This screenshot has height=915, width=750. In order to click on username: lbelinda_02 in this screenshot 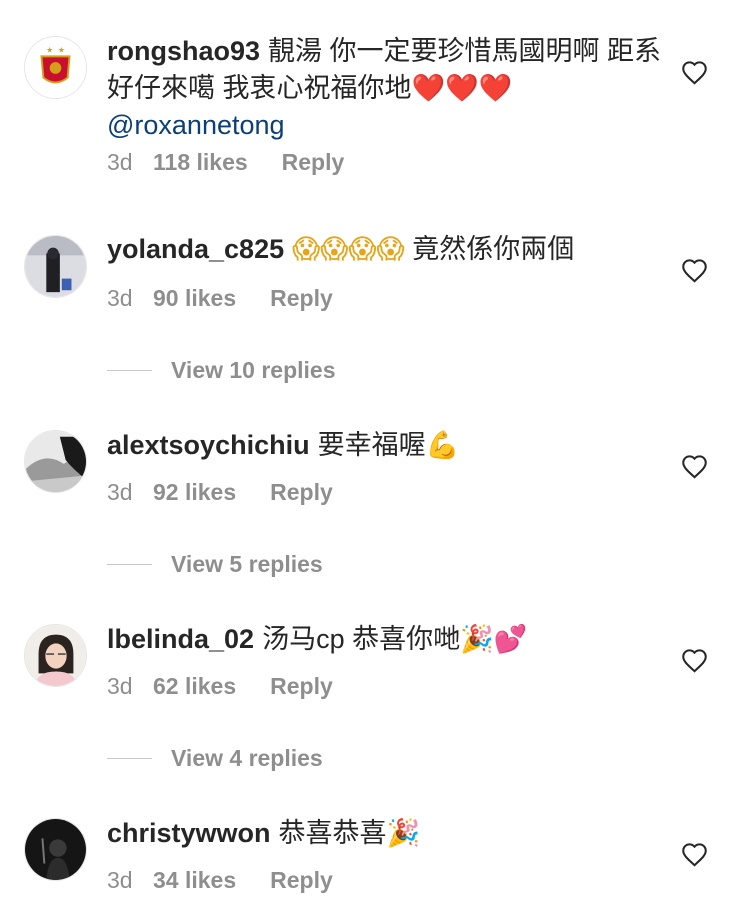, I will do `click(180, 639)`.